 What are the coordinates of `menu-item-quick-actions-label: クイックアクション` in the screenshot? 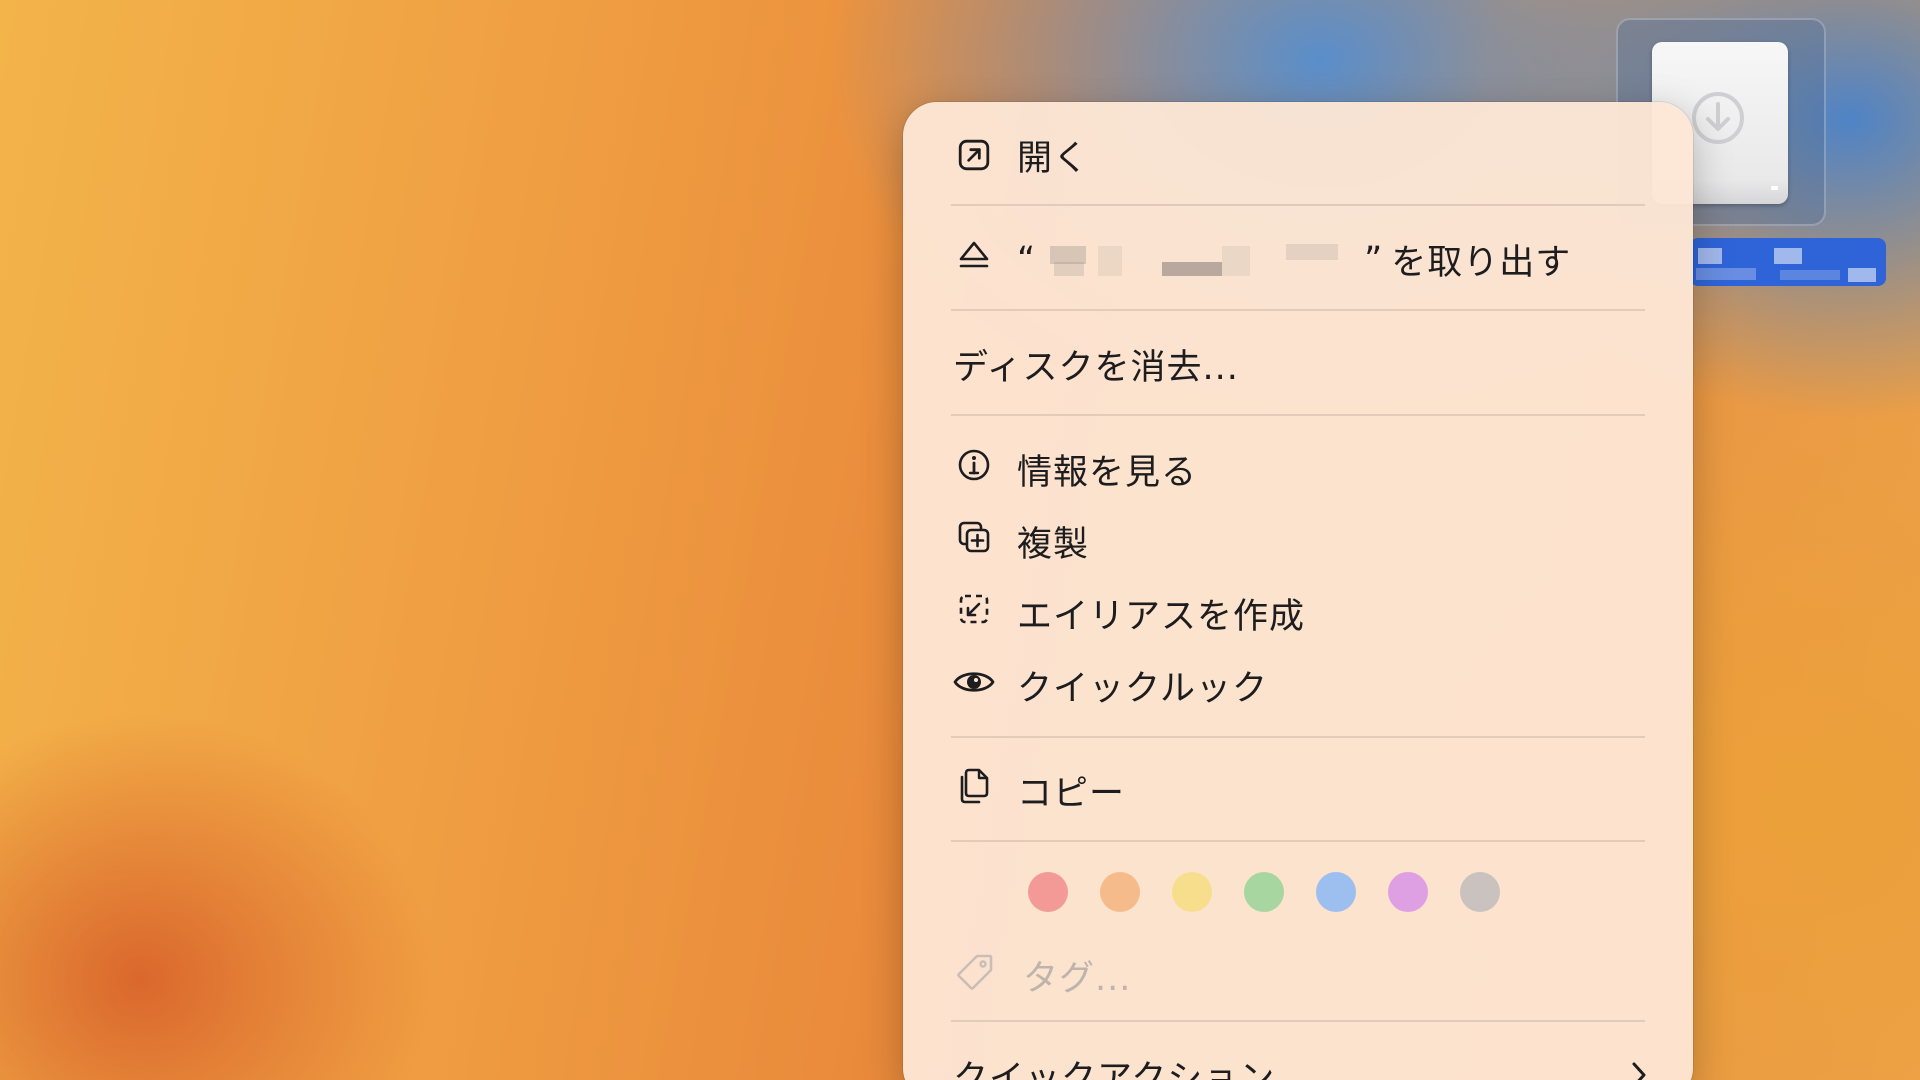 It's located at (1114, 1069).